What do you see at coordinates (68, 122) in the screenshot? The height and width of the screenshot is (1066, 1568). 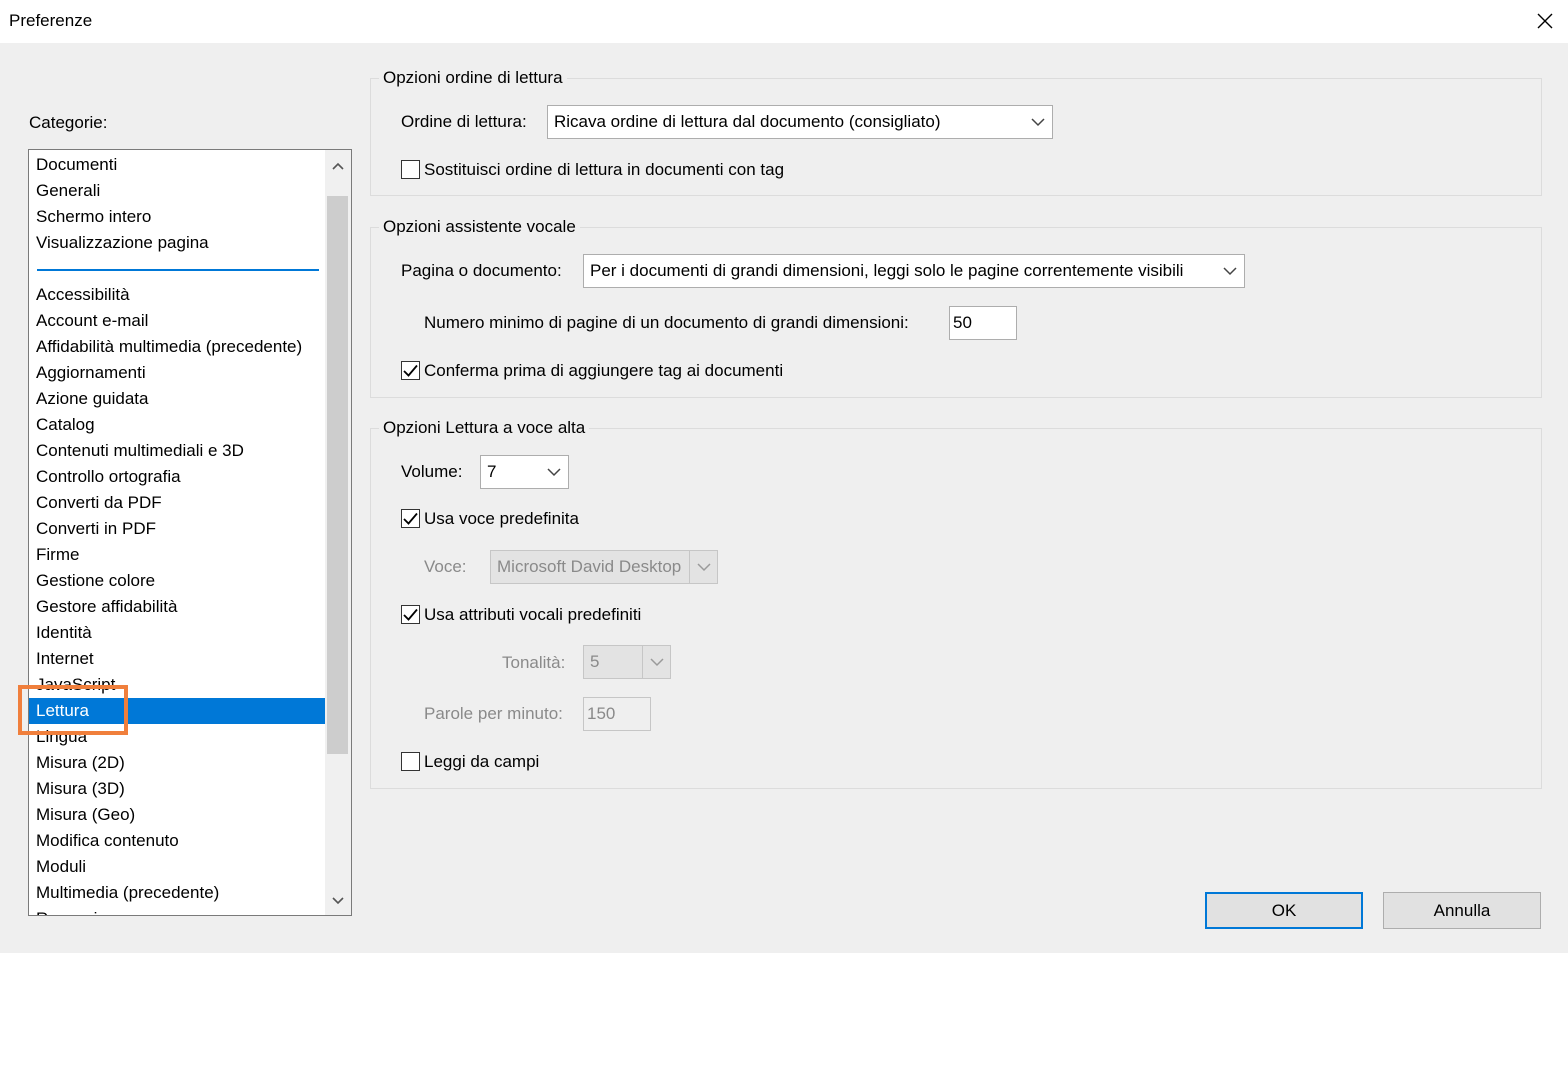 I see `categories-label: Categorie:` at bounding box center [68, 122].